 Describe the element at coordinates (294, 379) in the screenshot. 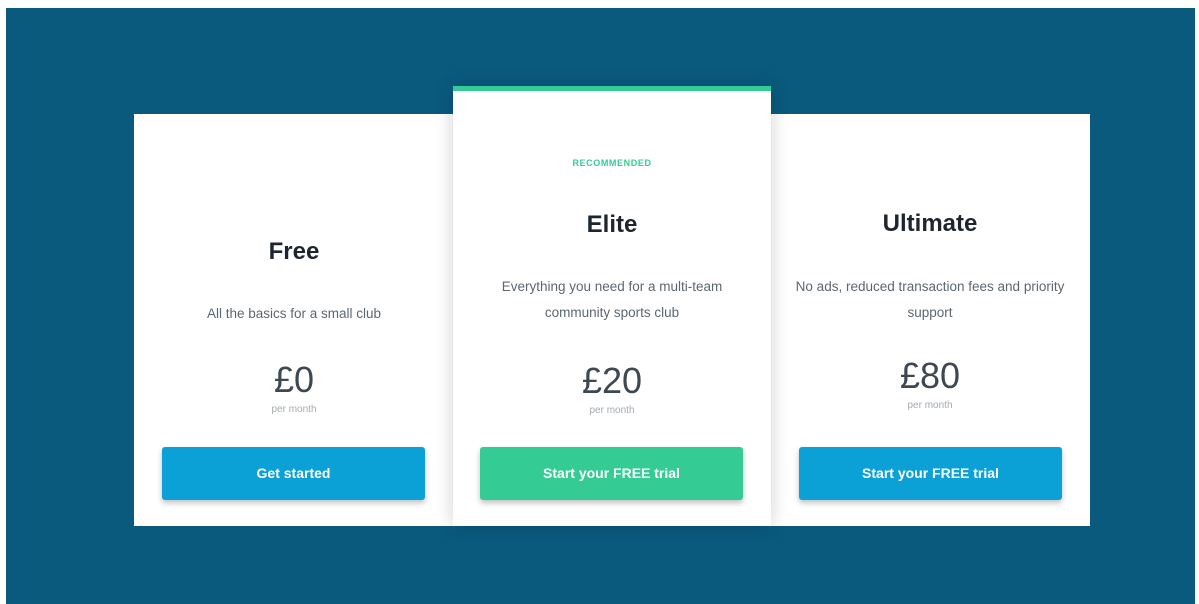

I see `plan-price: £0` at that location.